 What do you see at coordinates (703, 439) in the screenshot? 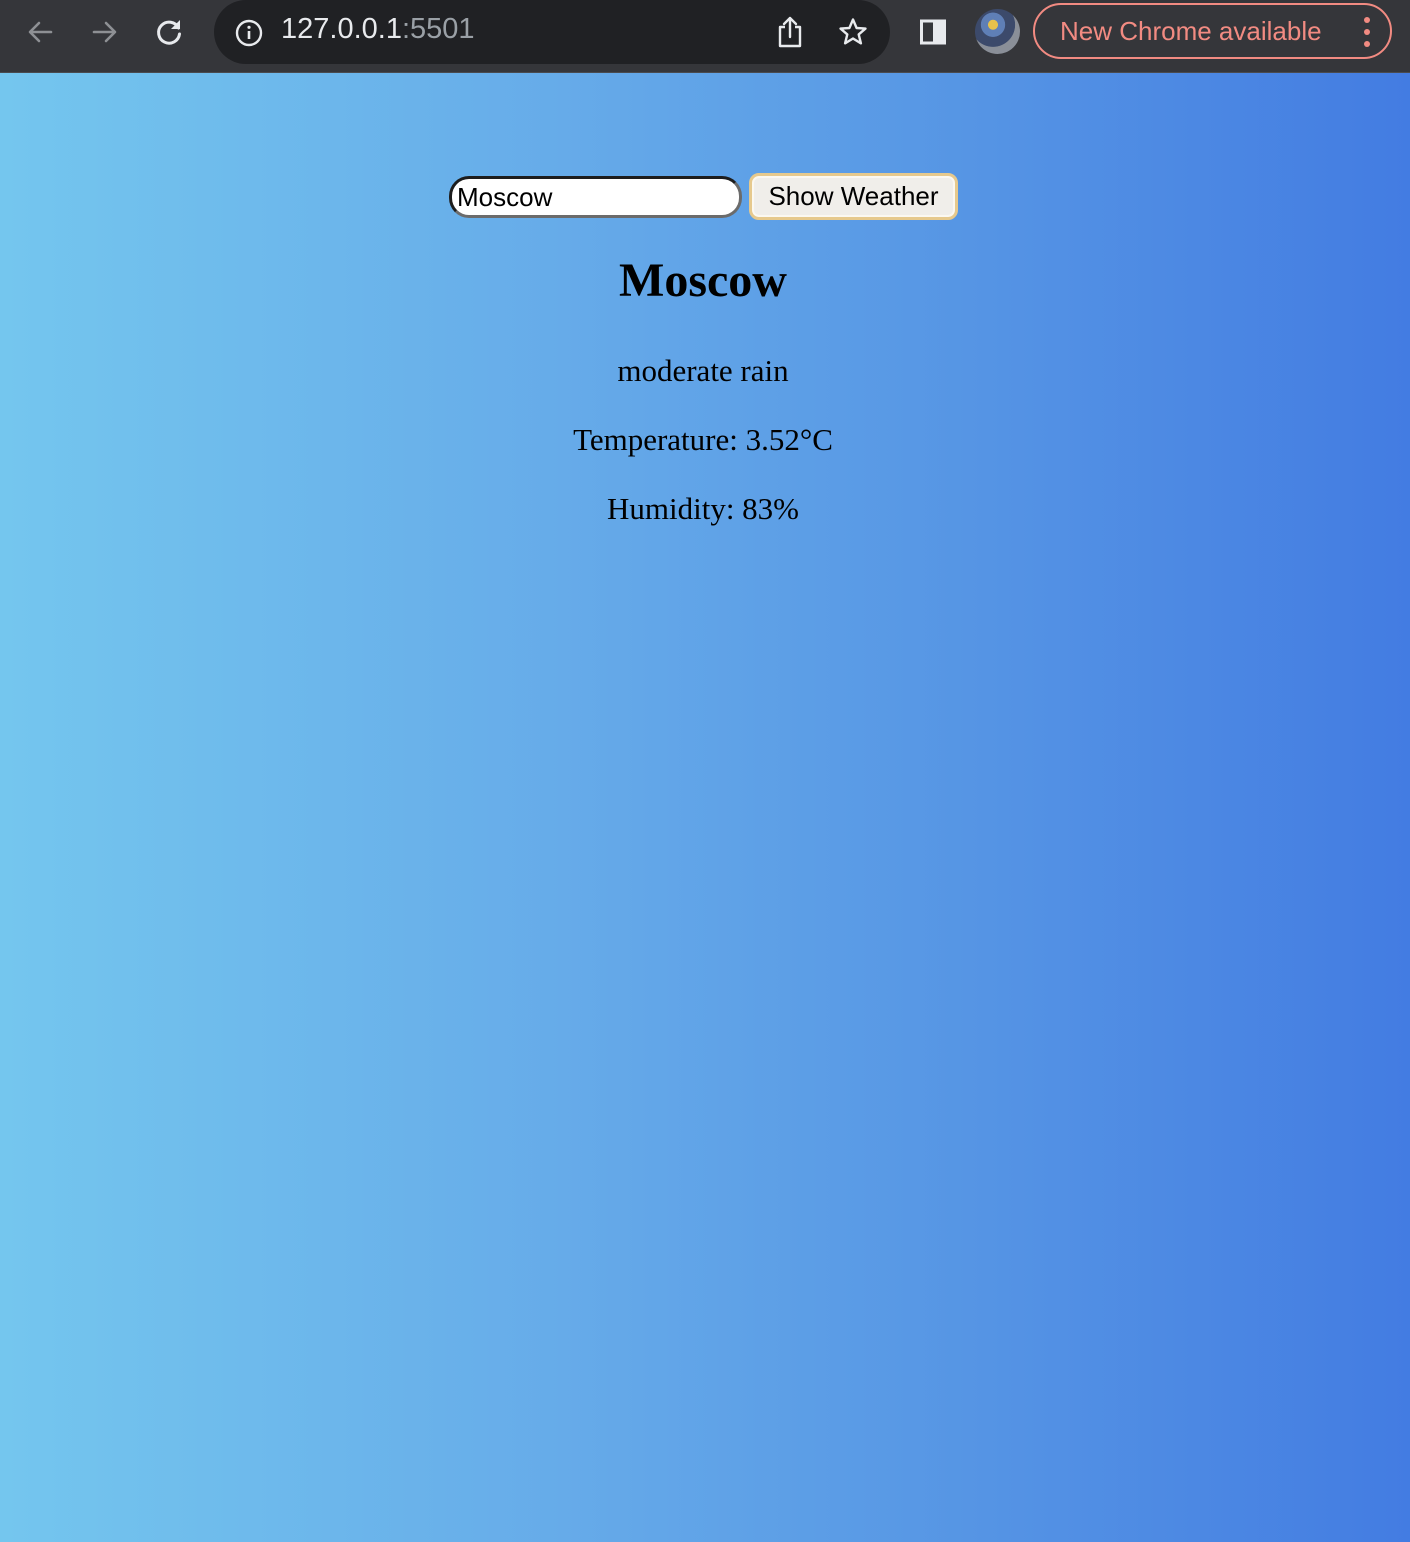
I see `temperature-text: Temperature: 3.52°C` at bounding box center [703, 439].